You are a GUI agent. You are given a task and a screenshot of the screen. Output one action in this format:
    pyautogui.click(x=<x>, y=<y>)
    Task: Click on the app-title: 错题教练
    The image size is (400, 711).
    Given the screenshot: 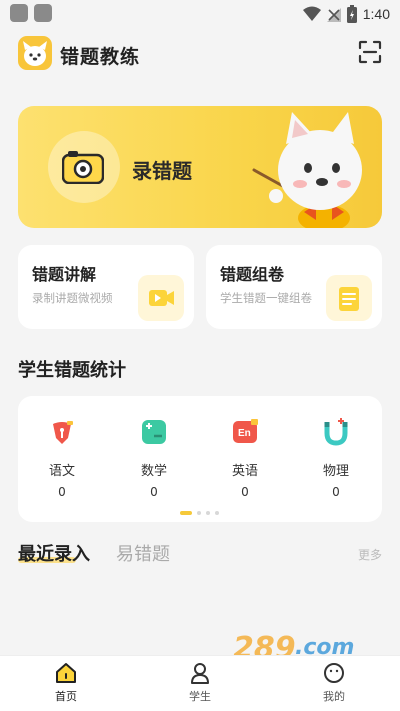 What is the action you would take?
    pyautogui.click(x=100, y=57)
    